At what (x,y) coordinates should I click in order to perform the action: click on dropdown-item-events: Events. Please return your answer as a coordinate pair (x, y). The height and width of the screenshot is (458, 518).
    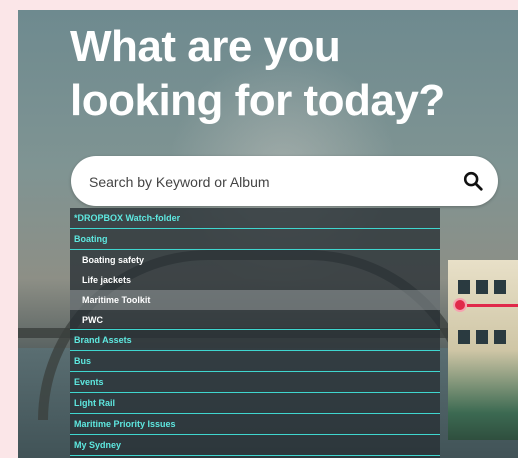
    Looking at the image, I should click on (255, 382).